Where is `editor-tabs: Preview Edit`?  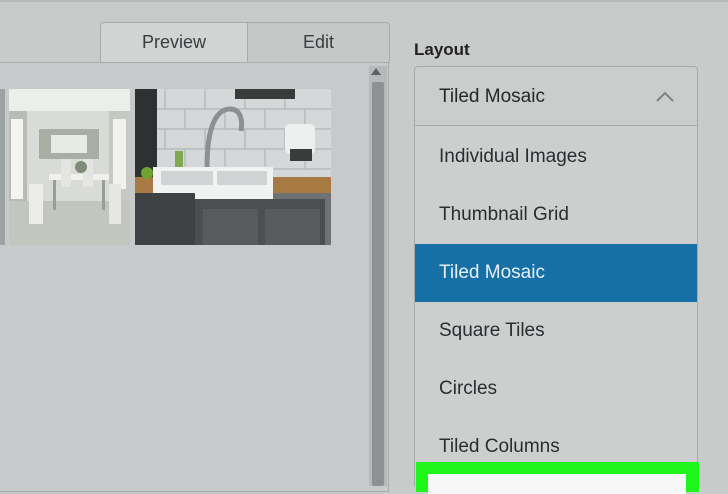
editor-tabs: Preview Edit is located at coordinates (245, 42).